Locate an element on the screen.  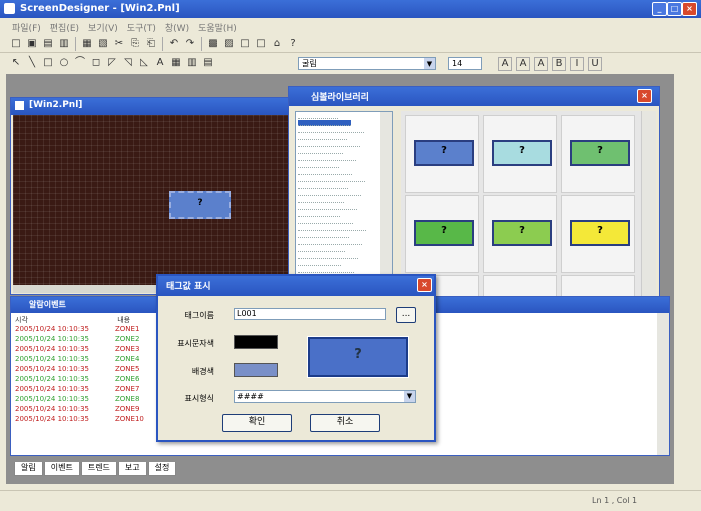
font-size-select: 14 is located at coordinates (465, 63).